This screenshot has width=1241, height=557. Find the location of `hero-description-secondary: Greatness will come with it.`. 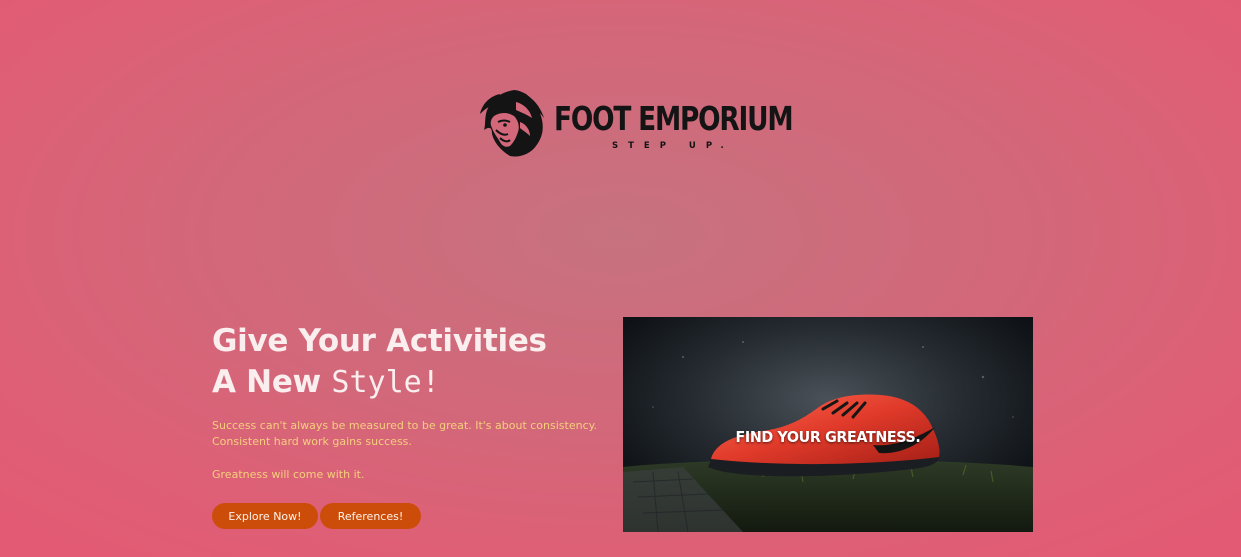

hero-description-secondary: Greatness will come with it. is located at coordinates (288, 474).